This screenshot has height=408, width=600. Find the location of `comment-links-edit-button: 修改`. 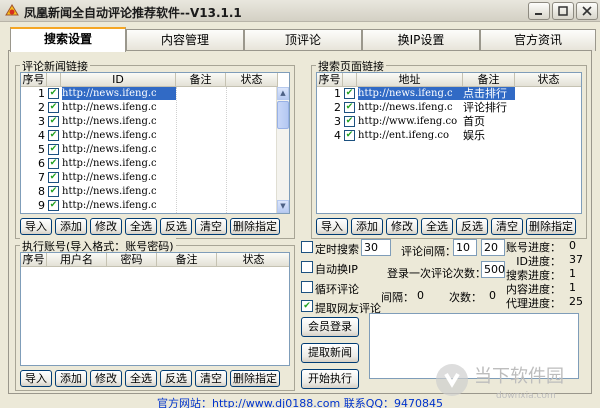

comment-links-edit-button: 修改 is located at coordinates (106, 226).